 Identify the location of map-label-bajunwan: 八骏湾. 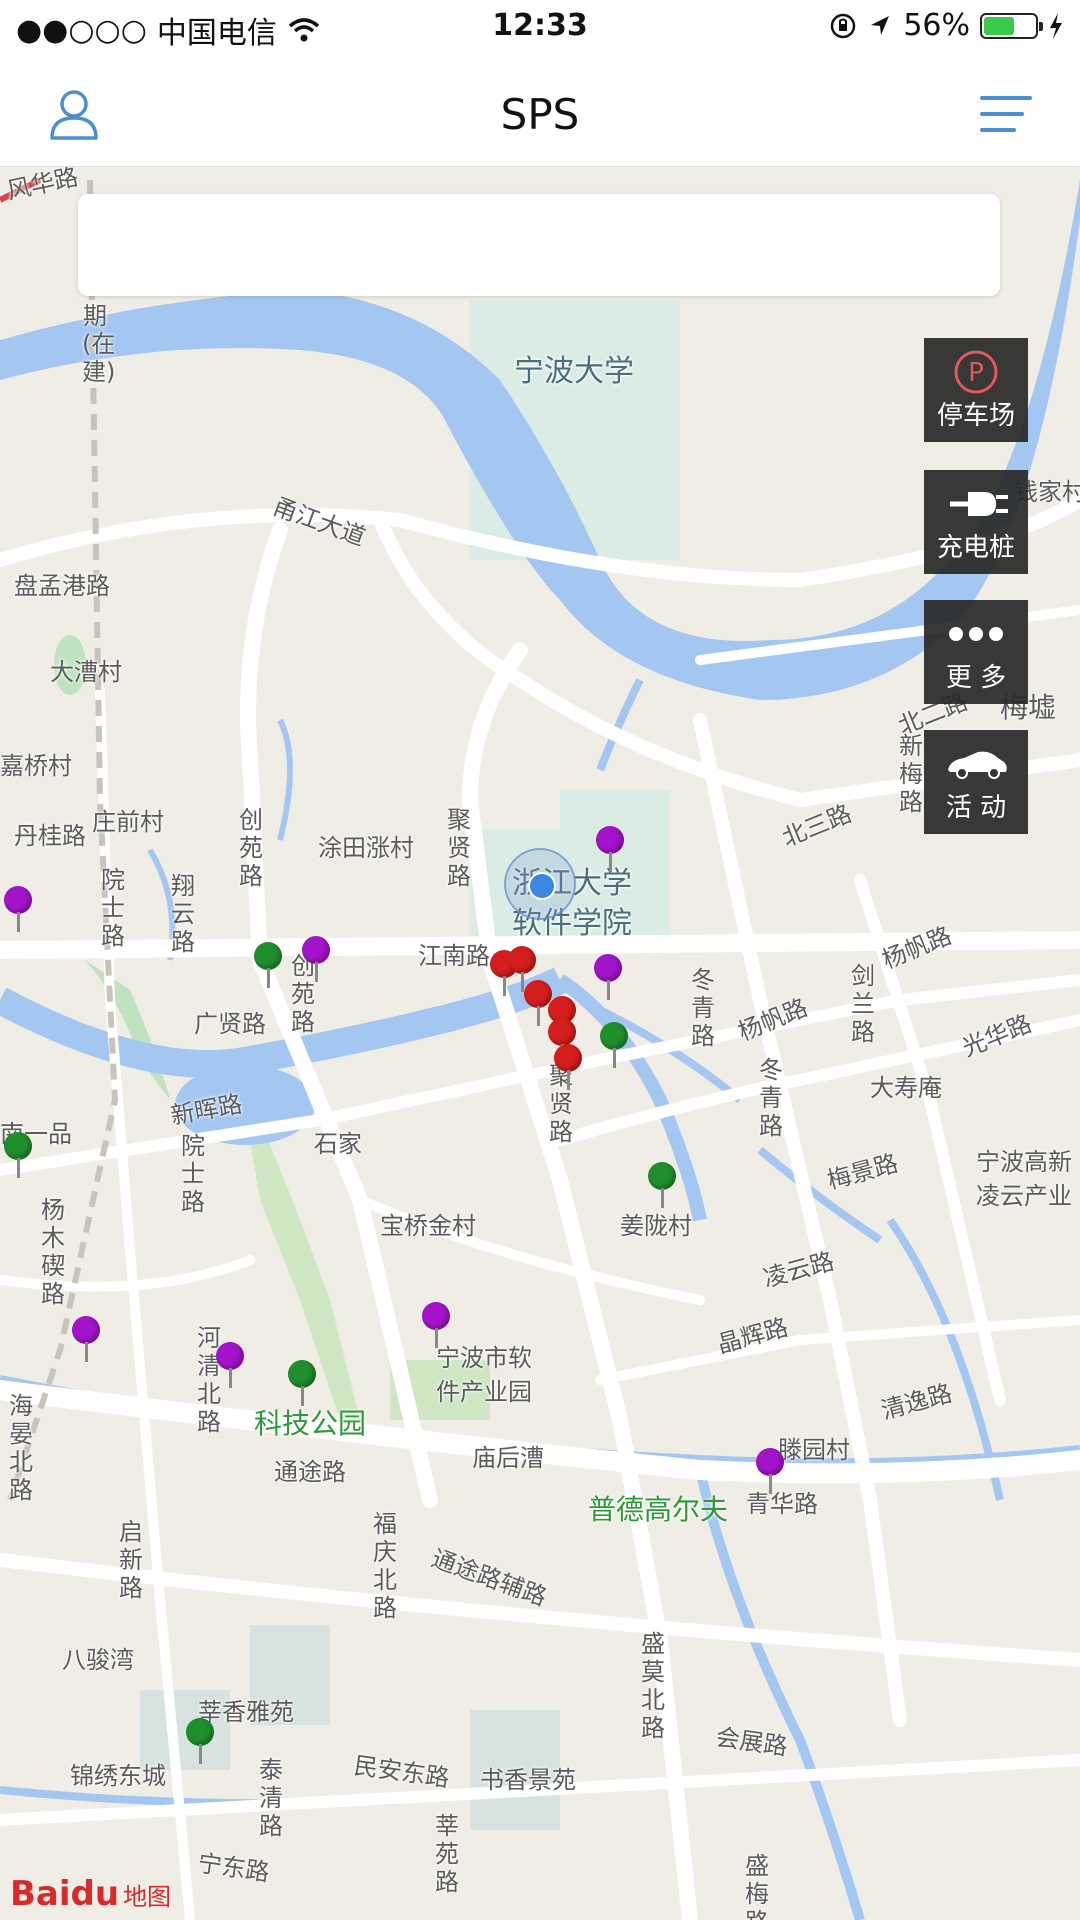
(98, 1660).